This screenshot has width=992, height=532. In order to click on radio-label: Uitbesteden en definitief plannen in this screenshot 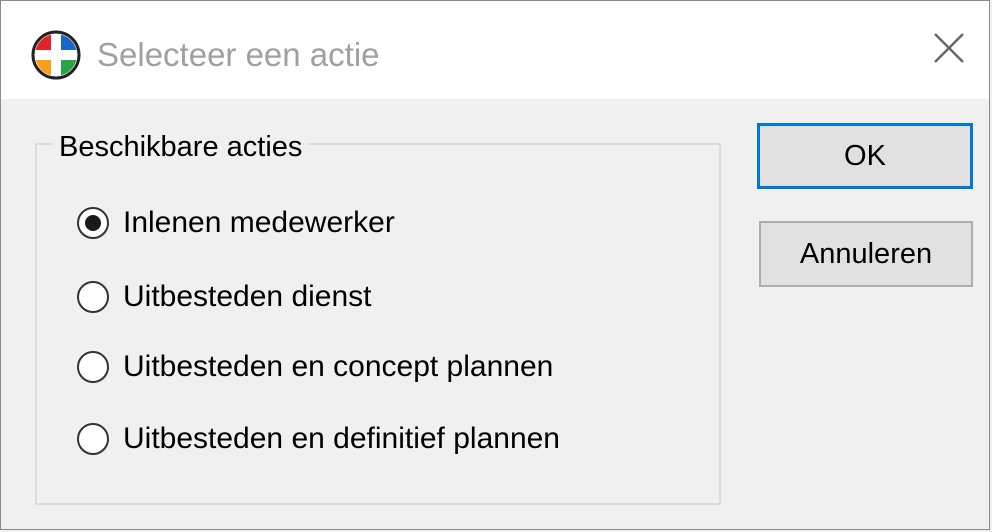, I will do `click(341, 438)`.